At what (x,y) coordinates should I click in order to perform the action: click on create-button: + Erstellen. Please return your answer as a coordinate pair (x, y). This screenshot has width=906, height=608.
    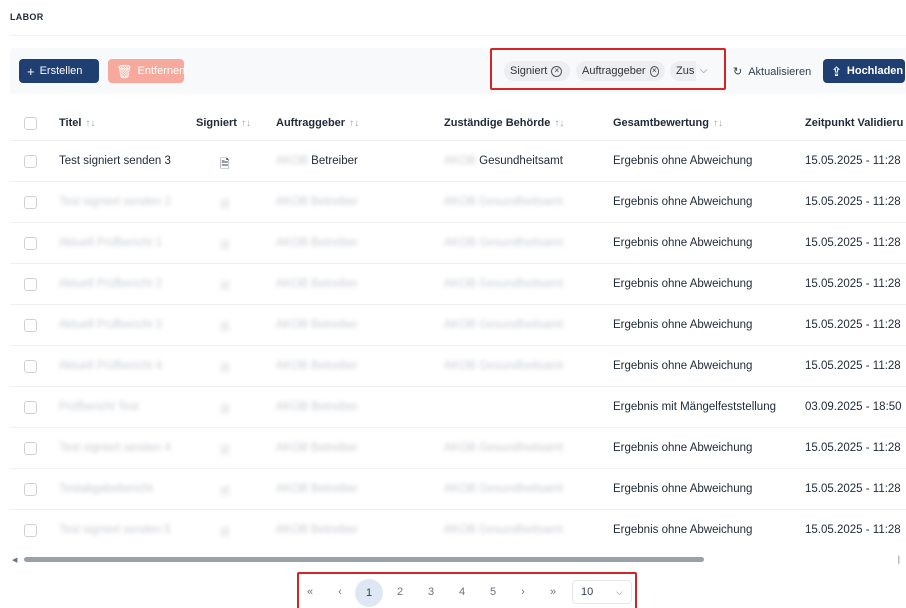
    Looking at the image, I should click on (59, 71).